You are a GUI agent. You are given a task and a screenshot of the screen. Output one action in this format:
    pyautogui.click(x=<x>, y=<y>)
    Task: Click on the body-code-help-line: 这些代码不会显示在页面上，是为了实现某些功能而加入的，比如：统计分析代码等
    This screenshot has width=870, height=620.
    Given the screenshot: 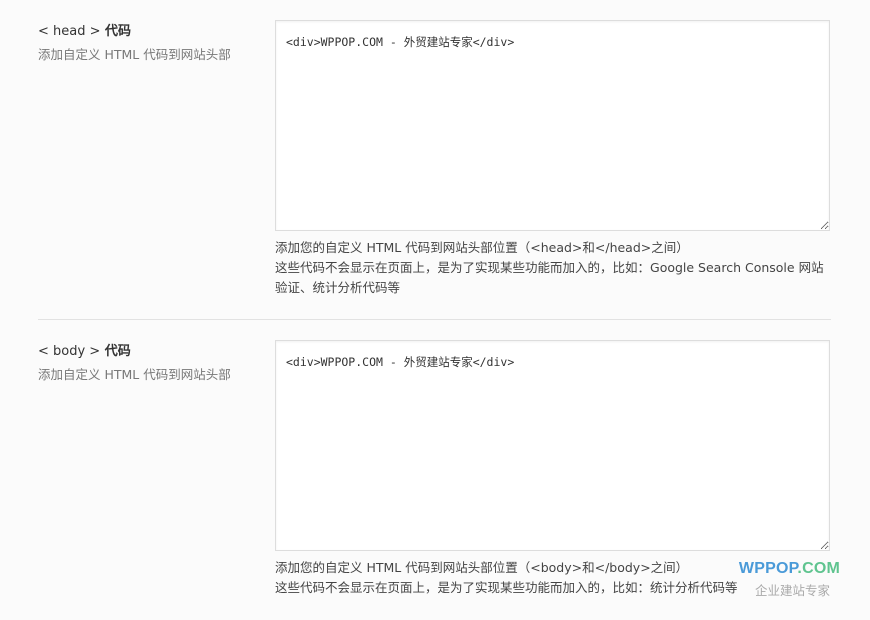 What is the action you would take?
    pyautogui.click(x=506, y=587)
    